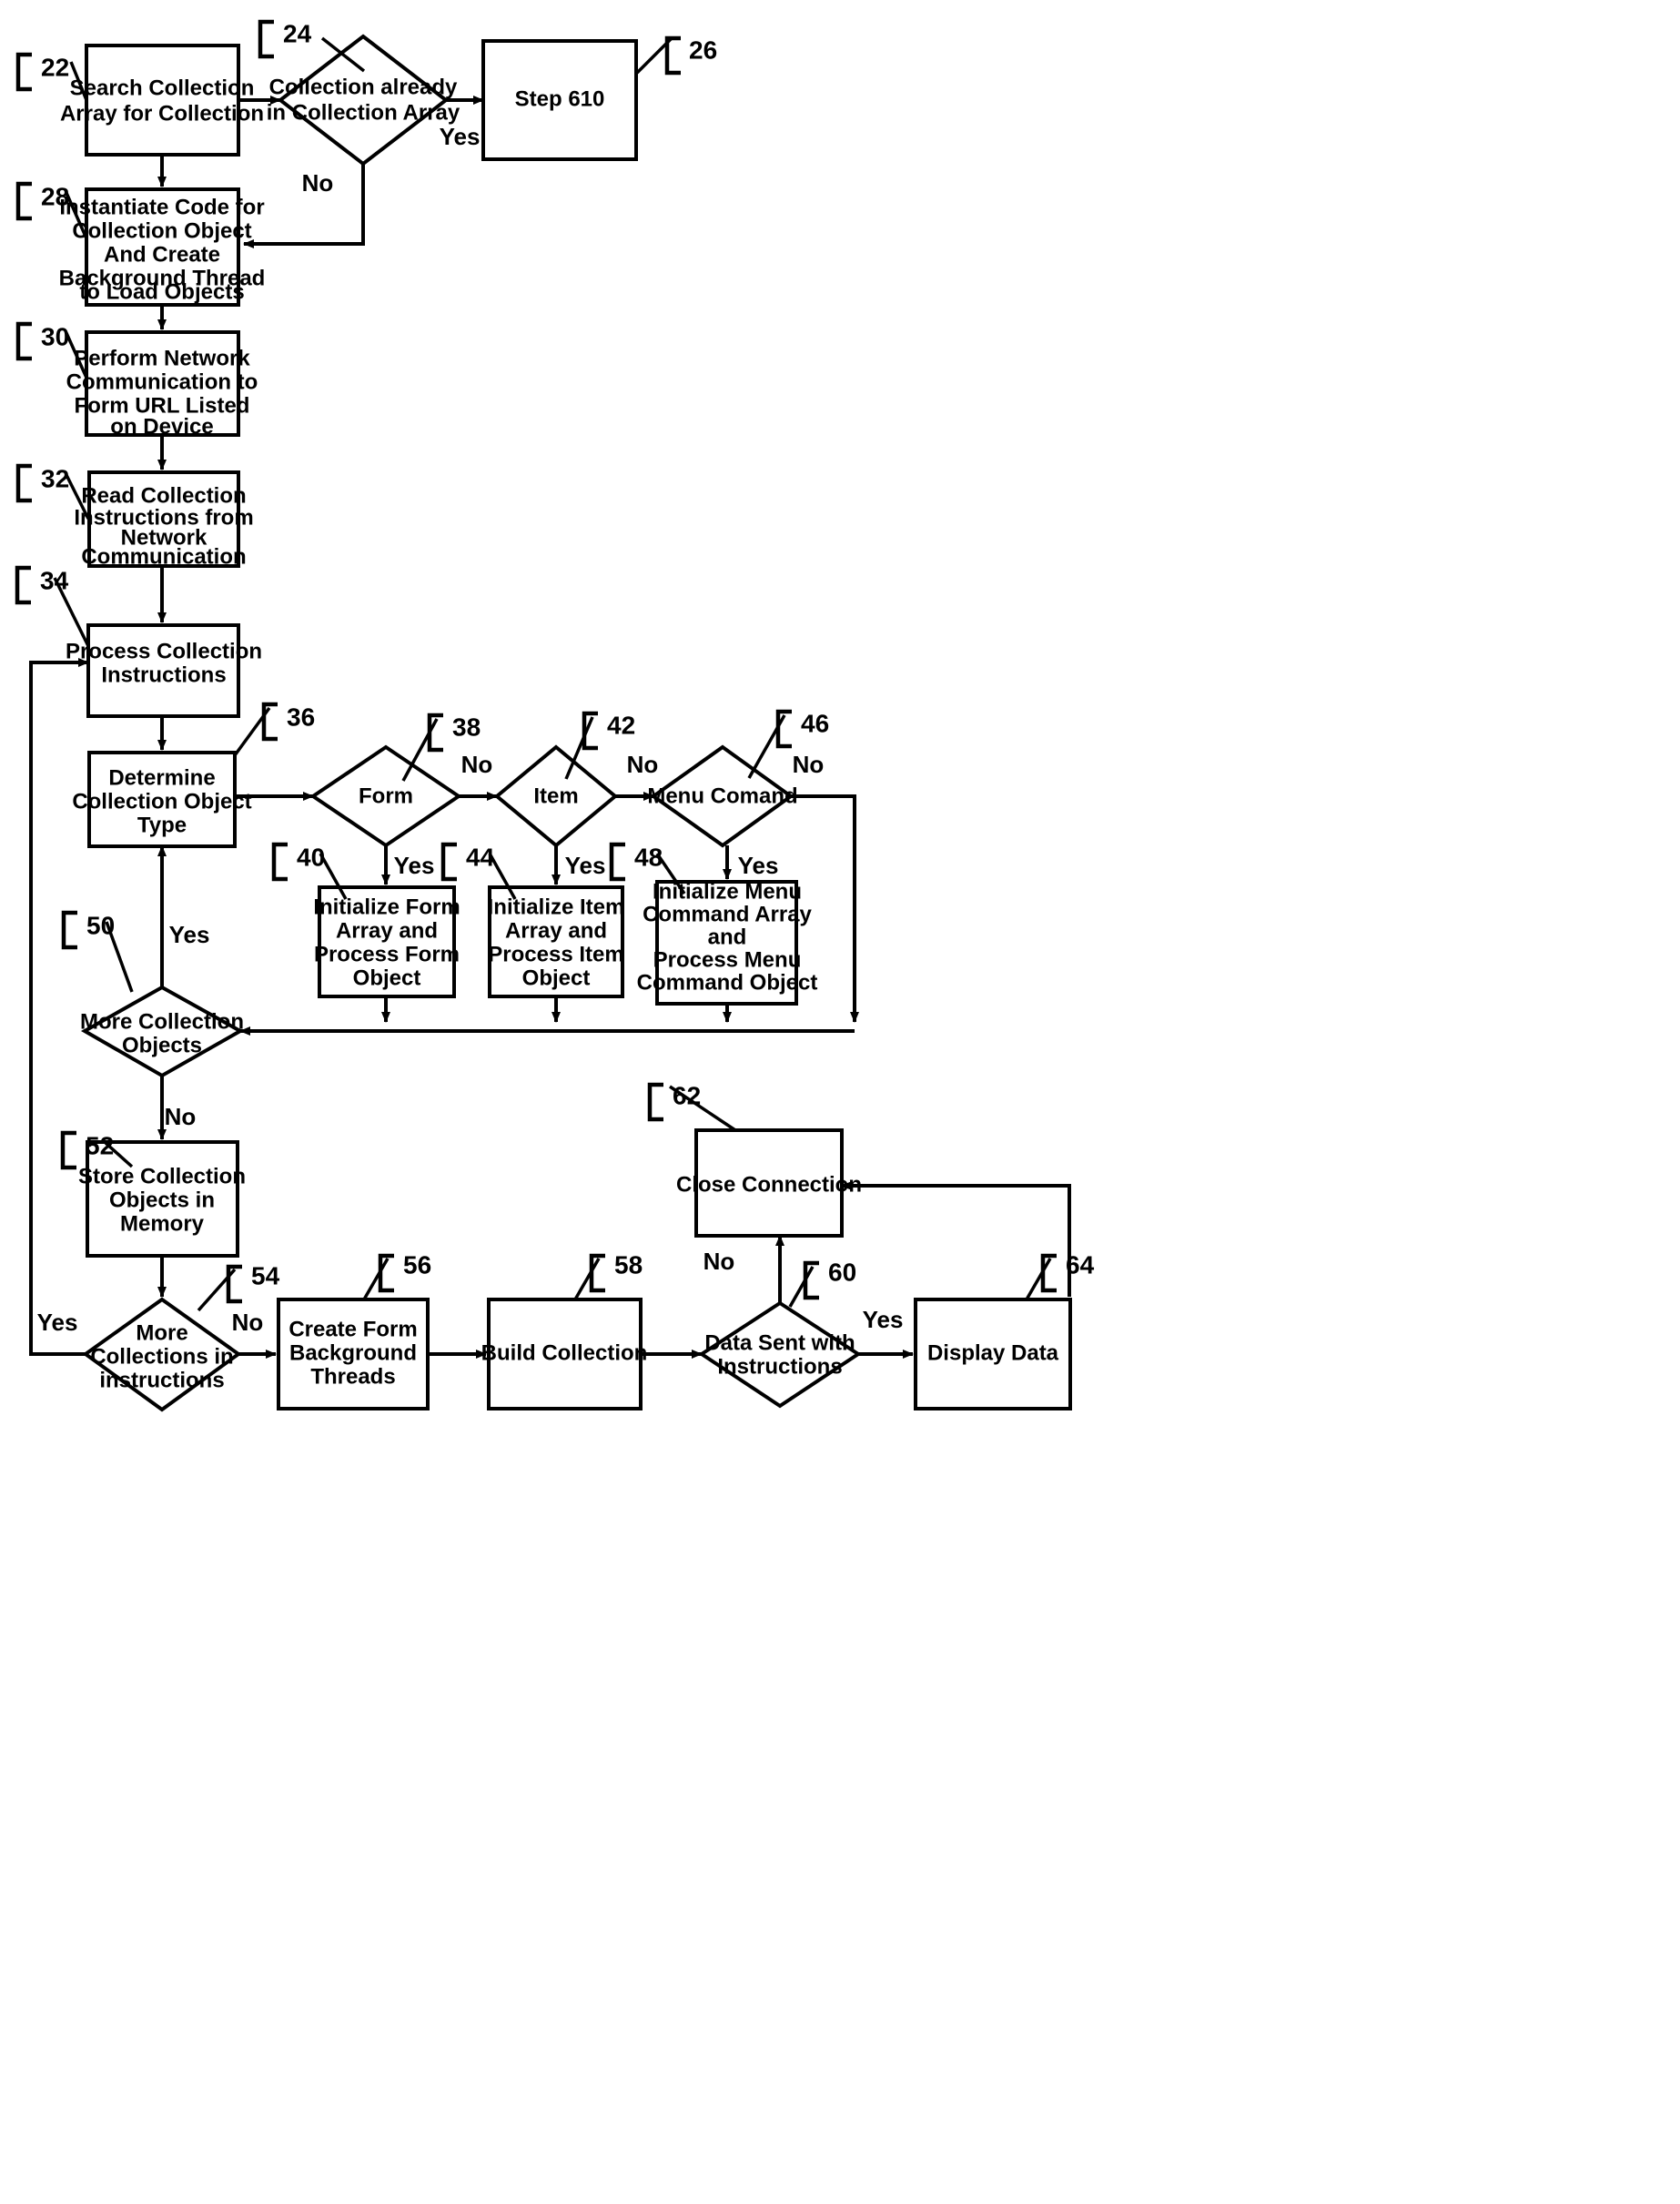 The image size is (1680, 2204). I want to click on ref-numeral-60: 60, so click(842, 1272).